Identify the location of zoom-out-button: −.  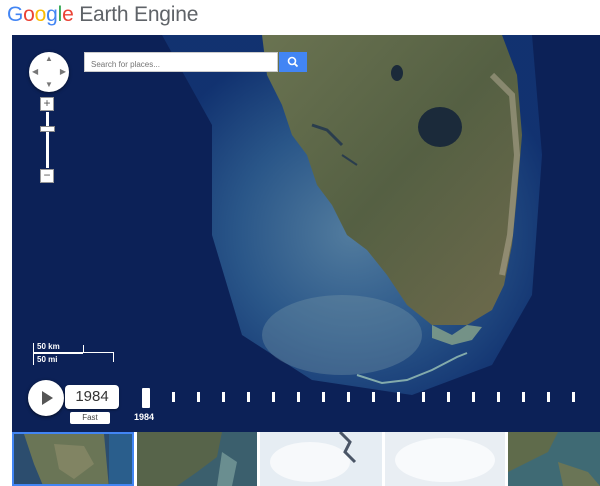
(47, 176).